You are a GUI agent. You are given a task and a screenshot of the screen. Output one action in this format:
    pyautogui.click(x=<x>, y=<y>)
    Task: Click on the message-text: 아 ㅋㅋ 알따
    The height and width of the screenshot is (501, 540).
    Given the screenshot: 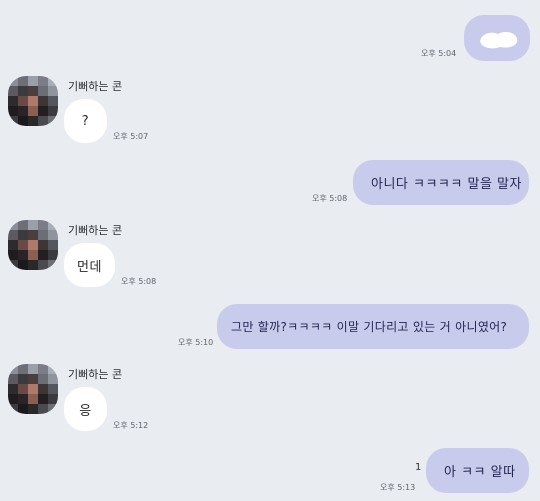 What is the action you would take?
    pyautogui.click(x=480, y=472)
    